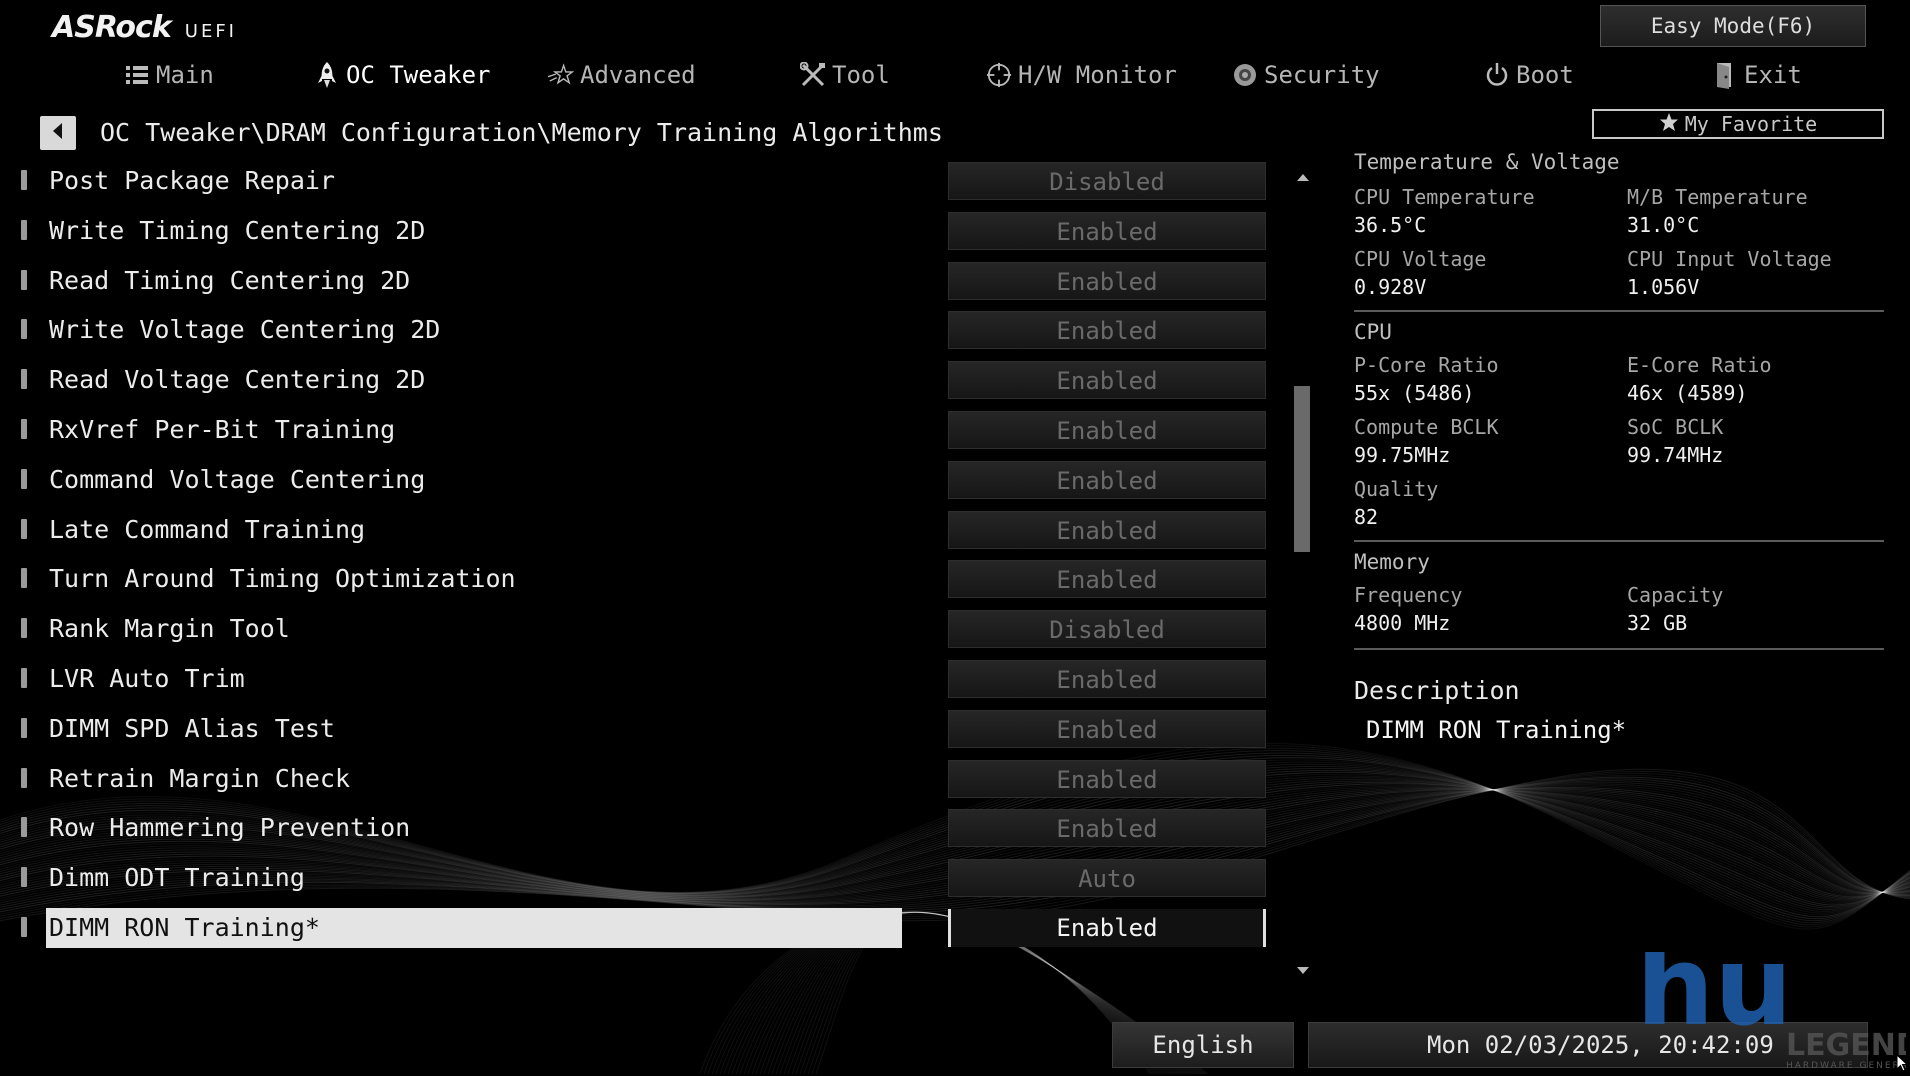 The image size is (1910, 1076). Describe the element at coordinates (1402, 455) in the screenshot. I see `stat-value: 99.75MHz` at that location.